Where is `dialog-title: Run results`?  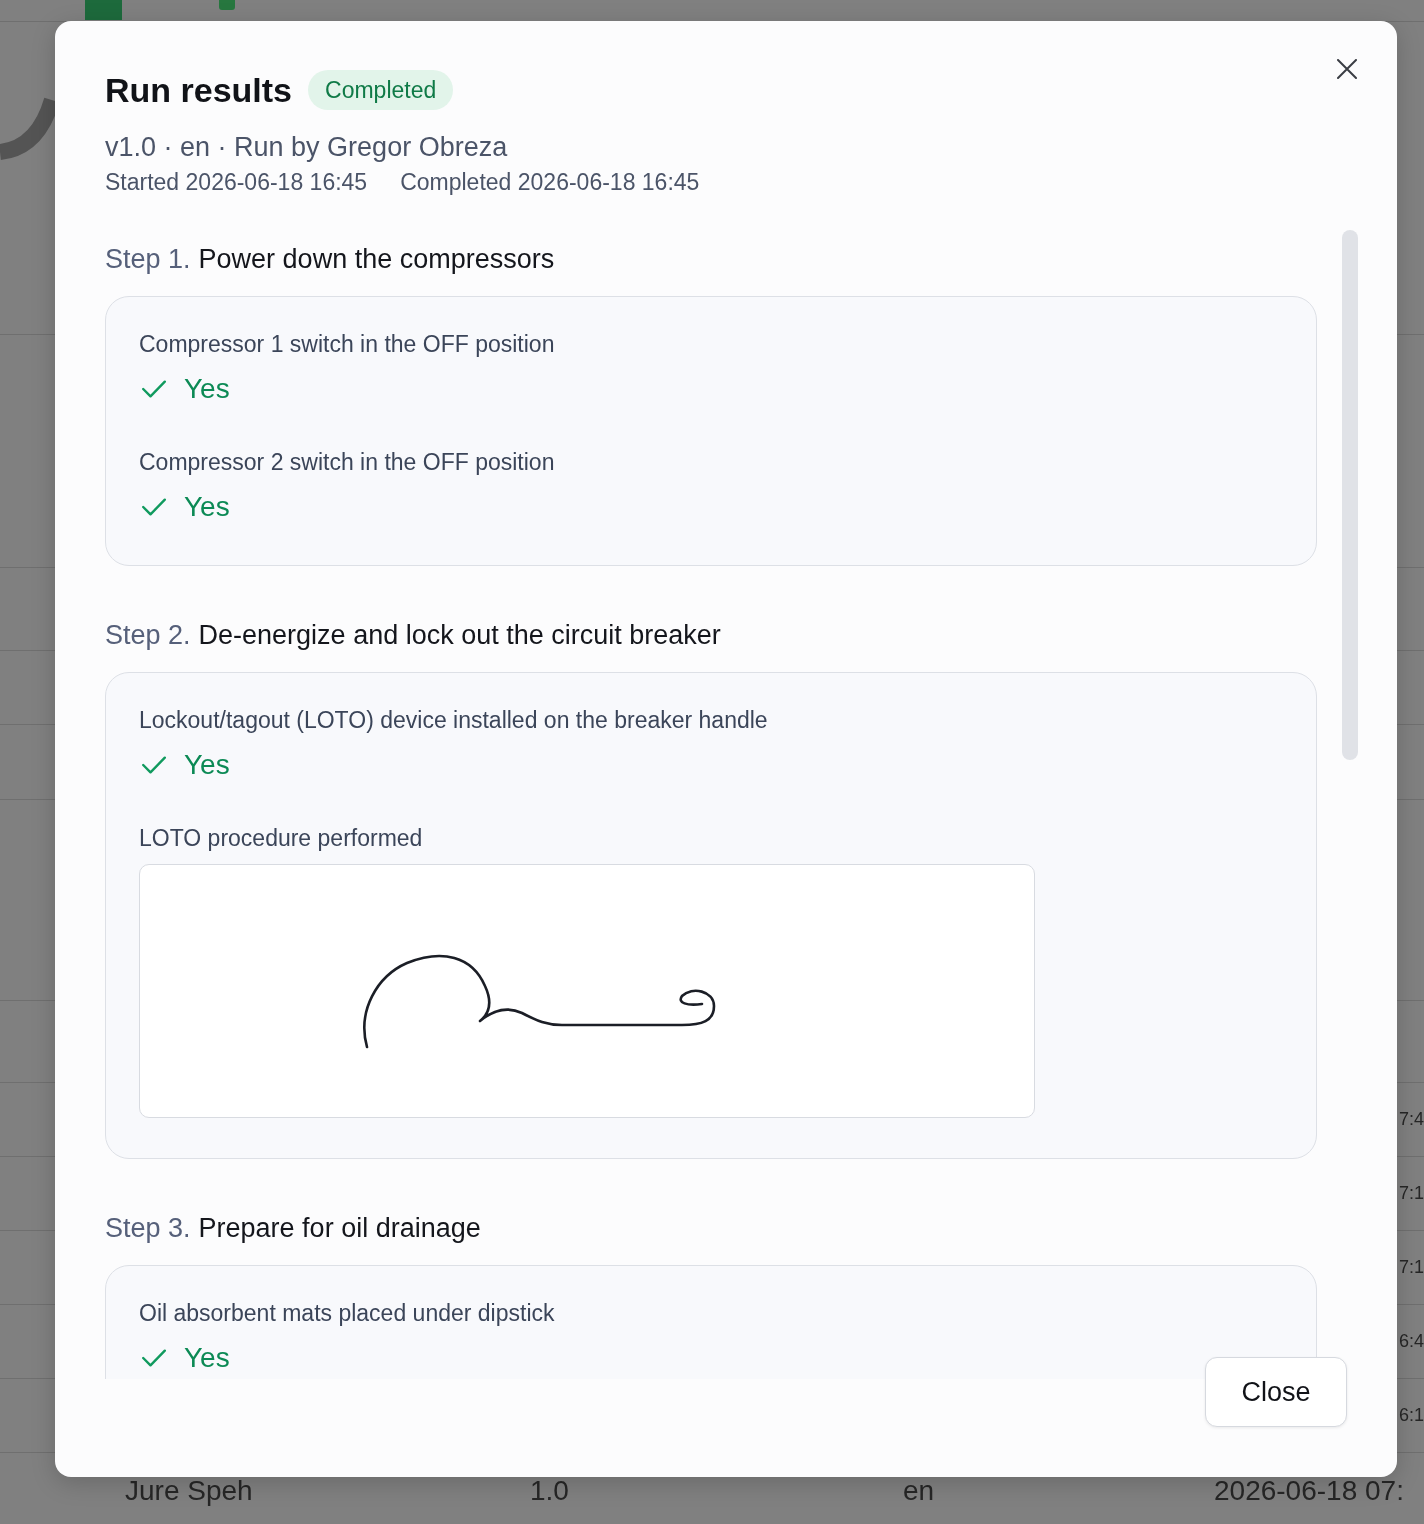
dialog-title: Run results is located at coordinates (199, 90).